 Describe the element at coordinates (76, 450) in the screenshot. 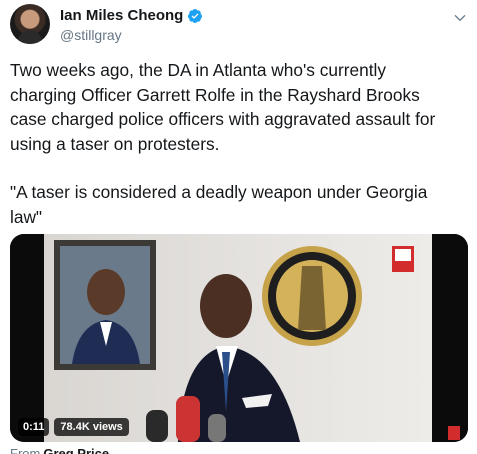

I see `attribution-source: Greg Price` at that location.